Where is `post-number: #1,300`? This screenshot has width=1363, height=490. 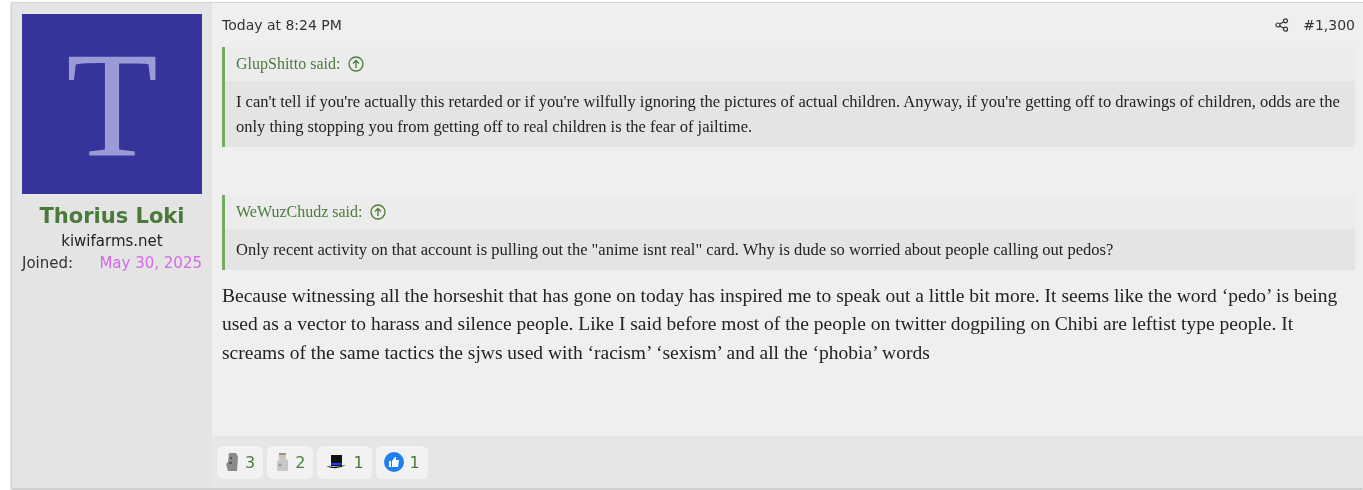
post-number: #1,300 is located at coordinates (1329, 25).